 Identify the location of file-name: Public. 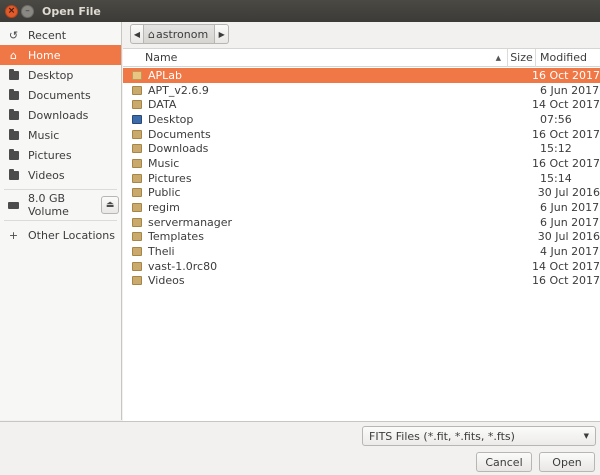
(164, 193).